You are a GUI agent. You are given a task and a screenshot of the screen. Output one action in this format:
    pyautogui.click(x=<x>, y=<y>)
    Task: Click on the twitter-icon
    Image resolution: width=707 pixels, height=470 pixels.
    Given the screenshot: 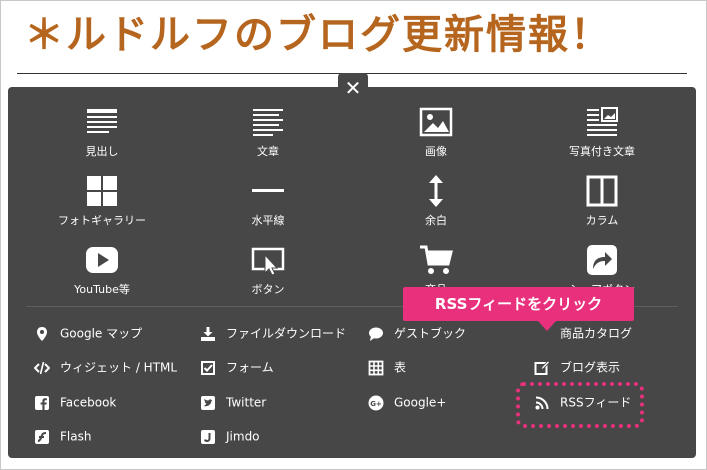 What is the action you would take?
    pyautogui.click(x=208, y=402)
    